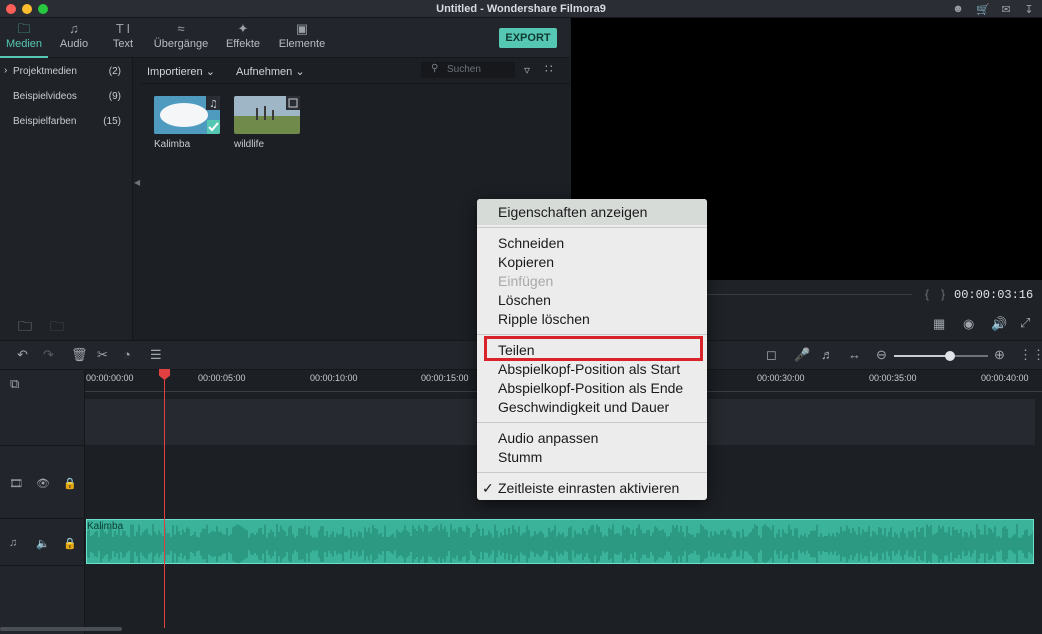 This screenshot has height=634, width=1042. Describe the element at coordinates (583, 407) in the screenshot. I see `menu-item-geschwindigkeit: Geschwindigkeit und Dauer` at that location.